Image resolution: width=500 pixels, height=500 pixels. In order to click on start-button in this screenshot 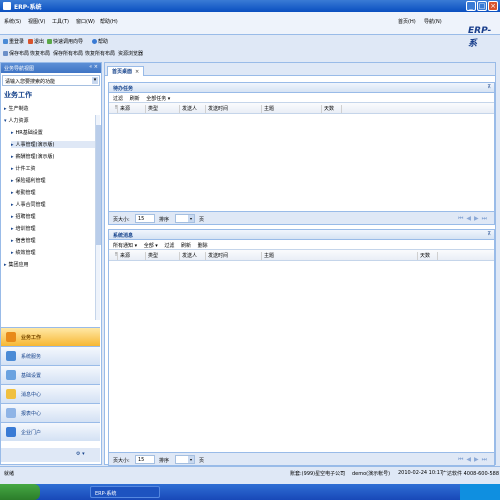, I will do `click(20, 492)`.